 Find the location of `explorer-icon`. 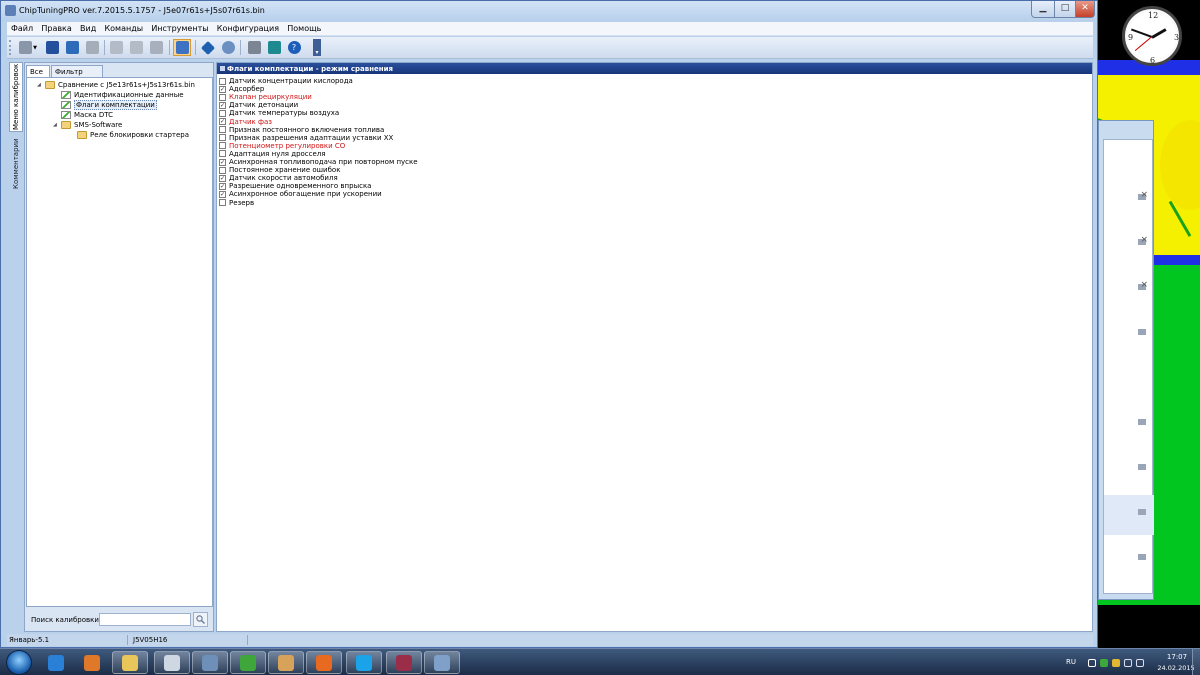

explorer-icon is located at coordinates (130, 662).